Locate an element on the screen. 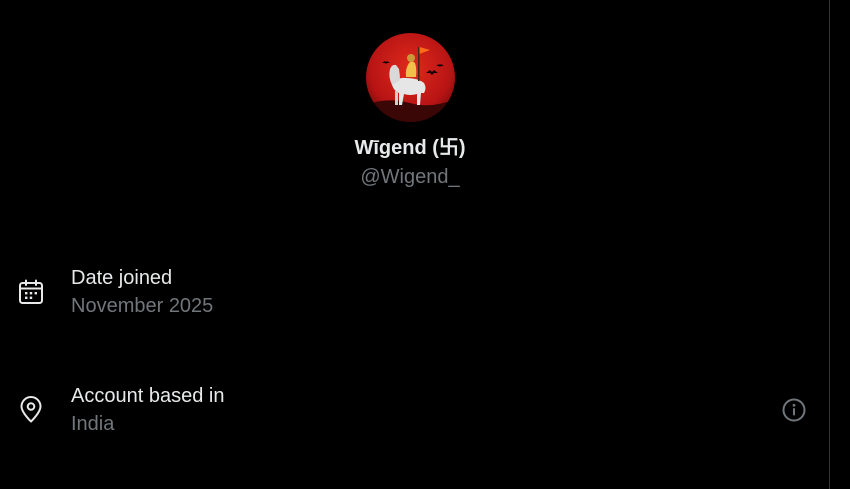  avatar is located at coordinates (410, 77).